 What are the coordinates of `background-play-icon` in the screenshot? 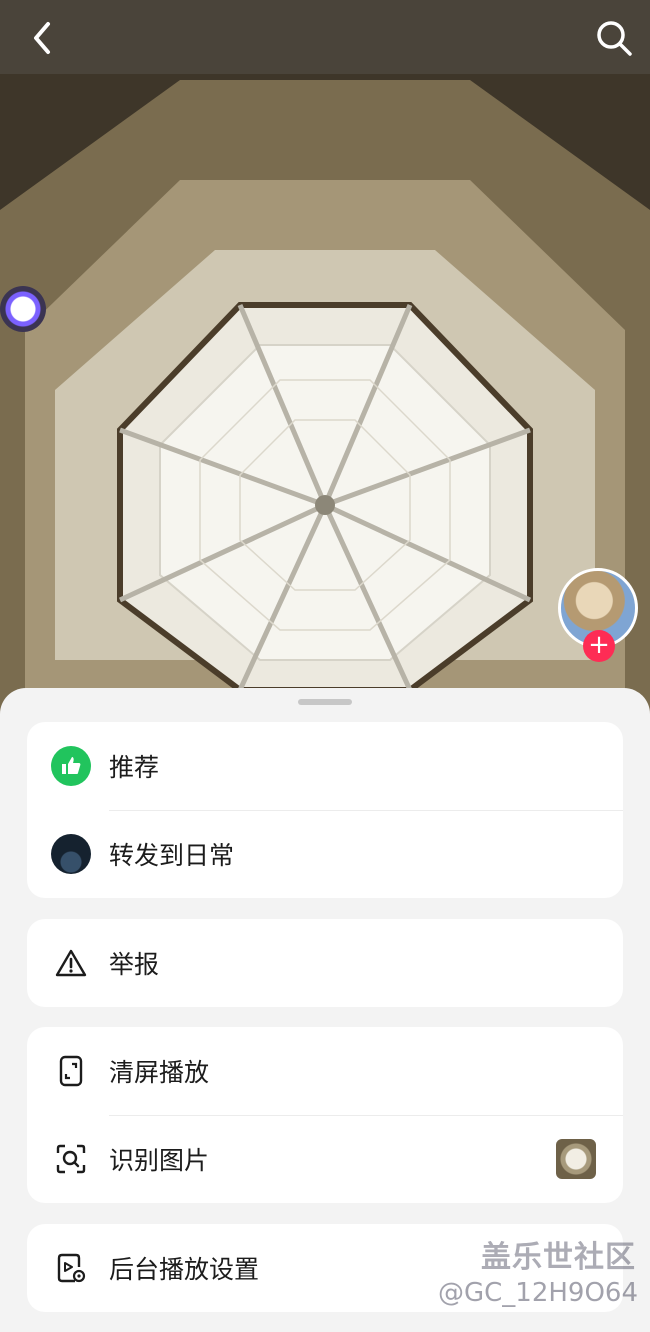 It's located at (71, 1268).